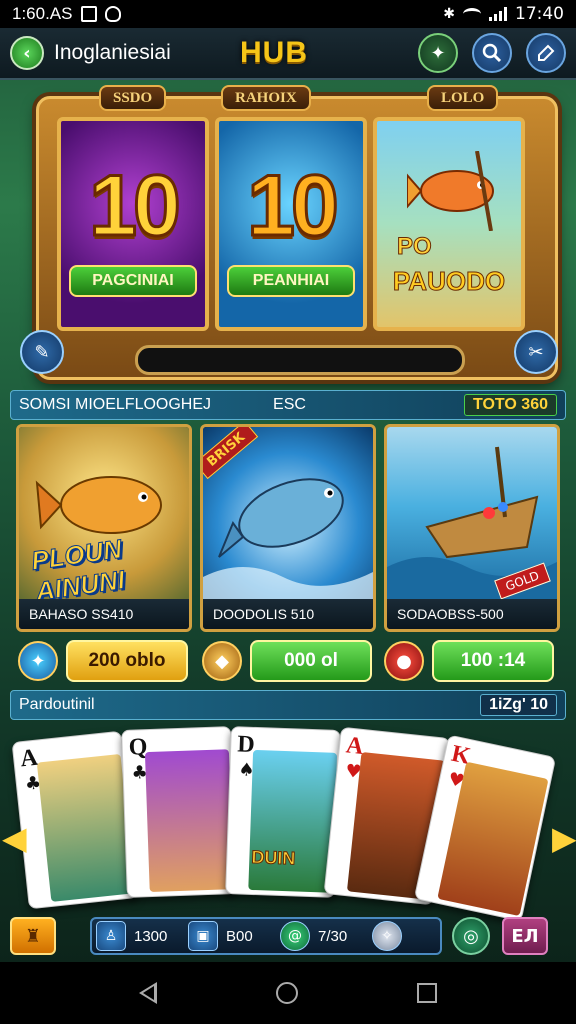 The height and width of the screenshot is (1024, 576). What do you see at coordinates (288, 614) in the screenshot?
I see `game-caption: DOODOLIS 510` at bounding box center [288, 614].